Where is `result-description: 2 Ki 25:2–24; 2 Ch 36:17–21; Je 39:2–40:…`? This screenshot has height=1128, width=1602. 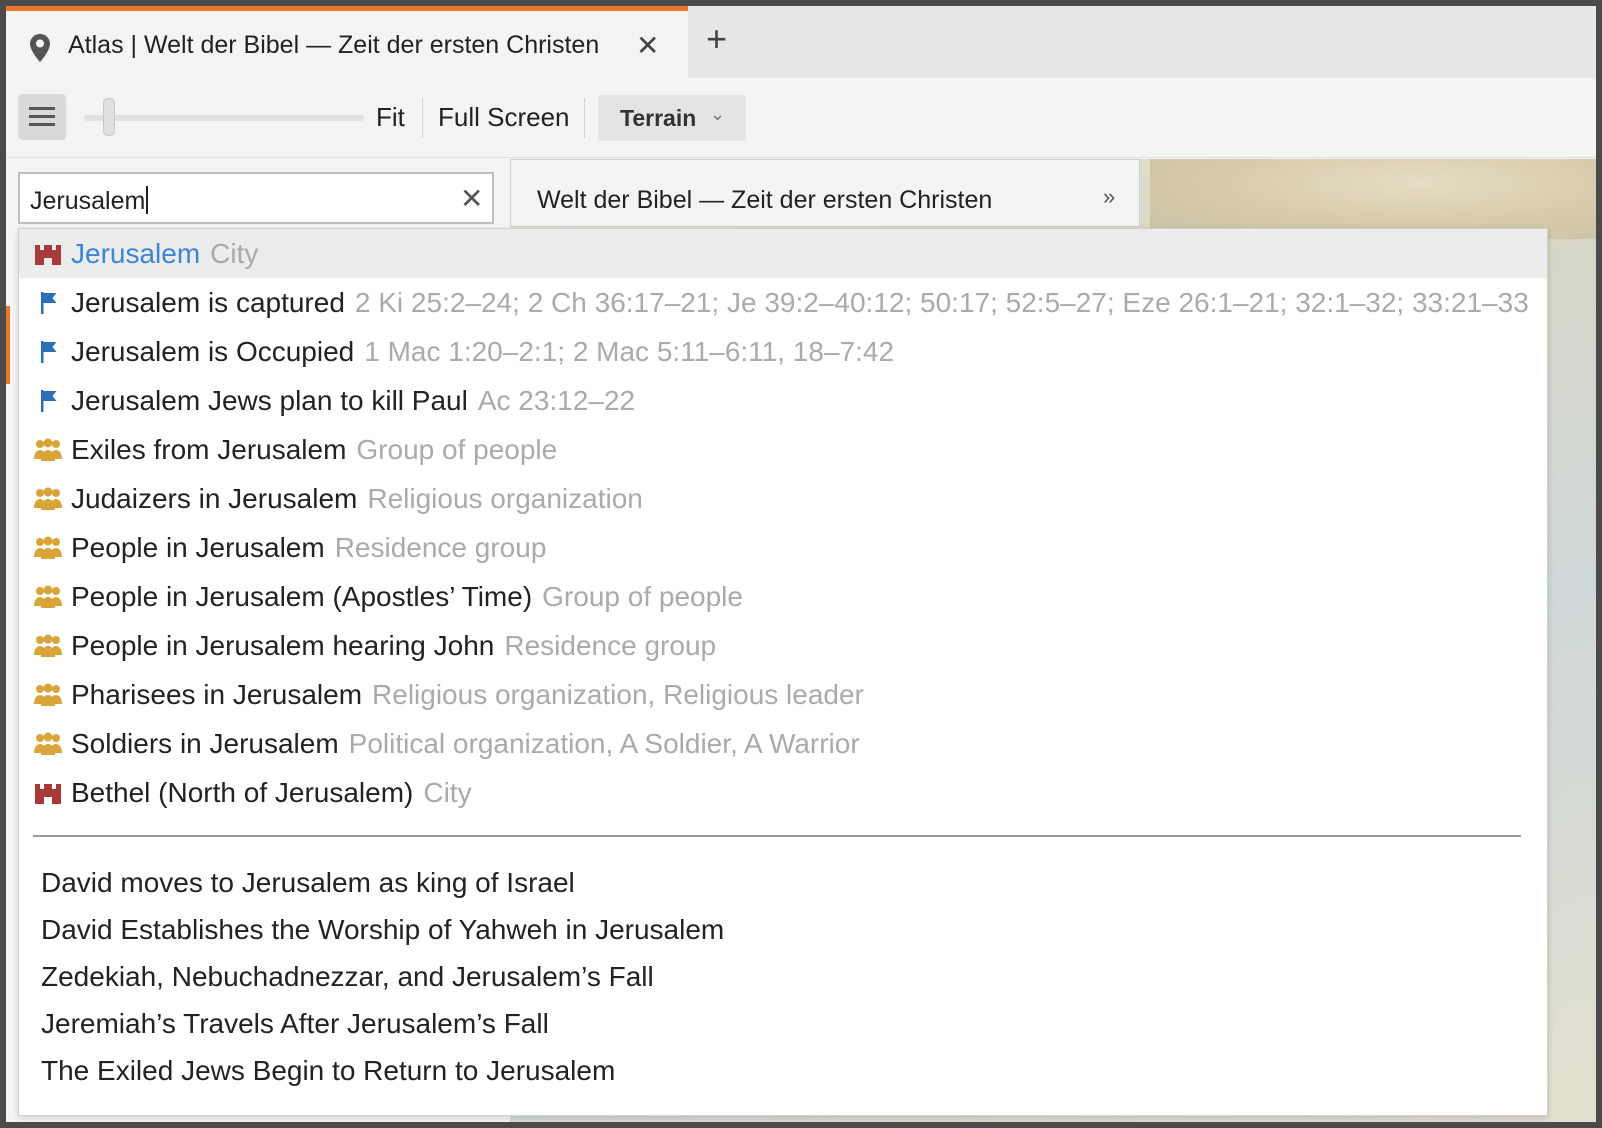
result-description: 2 Ki 25:2–24; 2 Ch 36:17–21; Je 39:2–40:… is located at coordinates (941, 302).